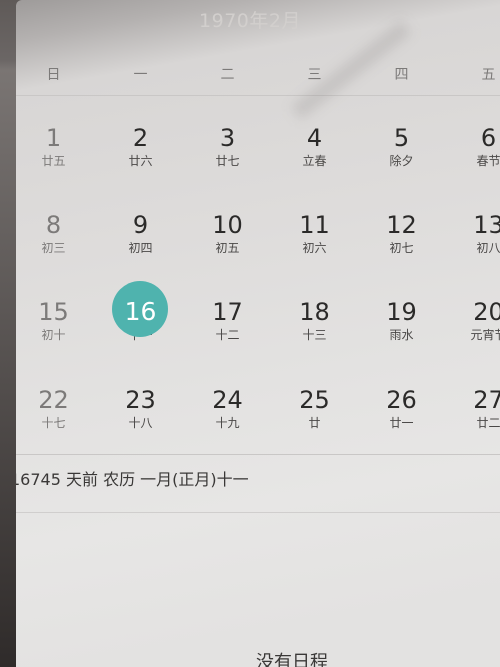 The image size is (500, 667). What do you see at coordinates (401, 138) in the screenshot?
I see `day-number: 5` at bounding box center [401, 138].